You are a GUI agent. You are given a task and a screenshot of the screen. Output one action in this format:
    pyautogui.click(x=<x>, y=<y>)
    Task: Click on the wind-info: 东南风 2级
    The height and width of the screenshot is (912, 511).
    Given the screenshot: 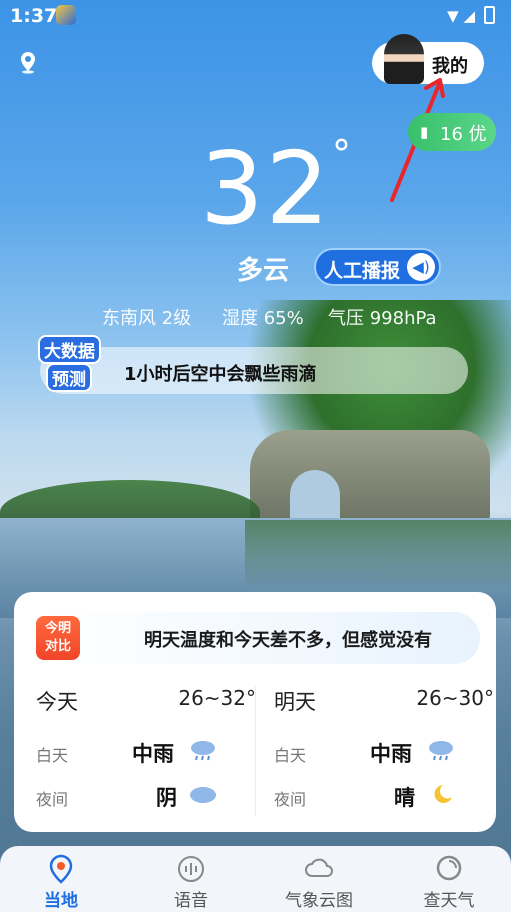 What is the action you would take?
    pyautogui.click(x=147, y=318)
    